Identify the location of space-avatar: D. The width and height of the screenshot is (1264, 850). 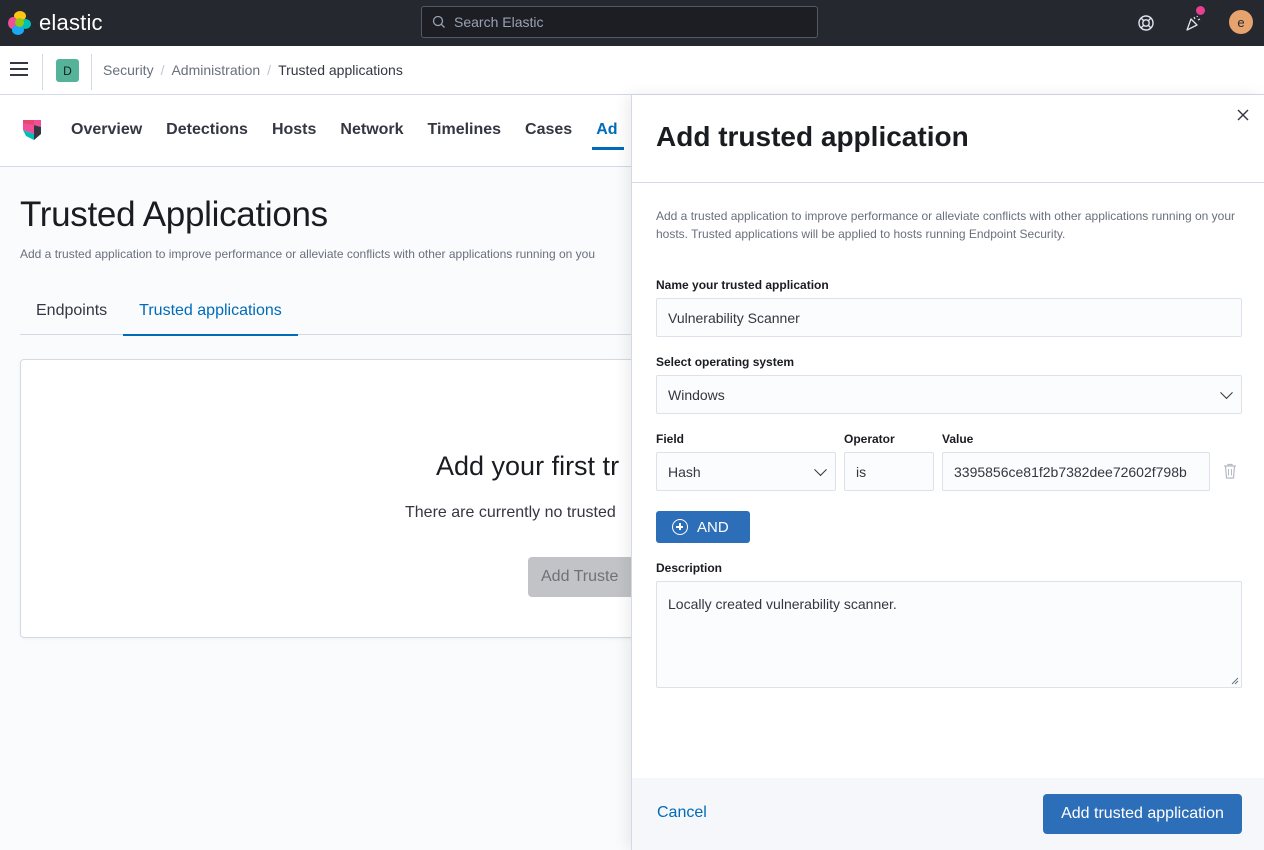
(67, 70).